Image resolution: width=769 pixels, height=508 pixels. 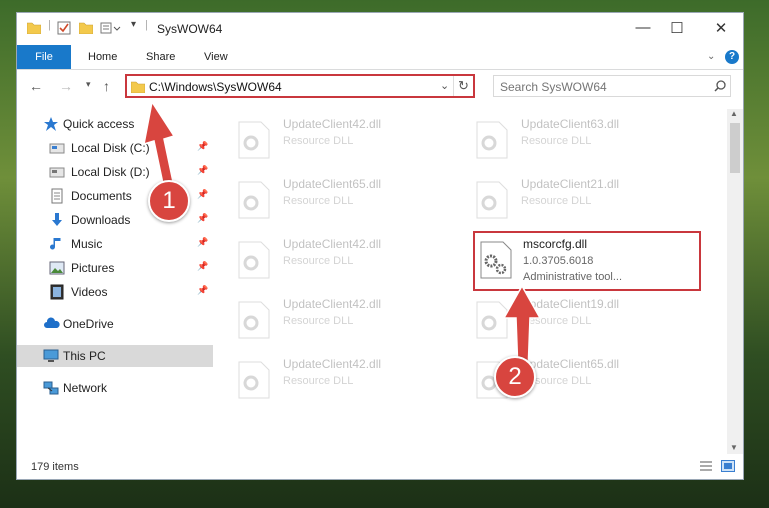 What do you see at coordinates (463, 86) in the screenshot?
I see `refresh-icon: ↻` at bounding box center [463, 86].